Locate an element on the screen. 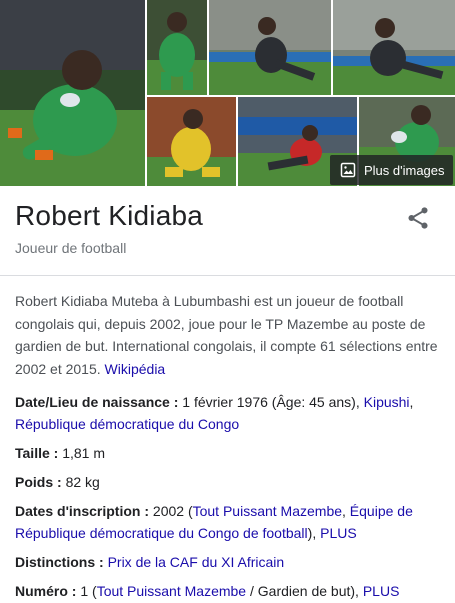  divider is located at coordinates (227, 275).